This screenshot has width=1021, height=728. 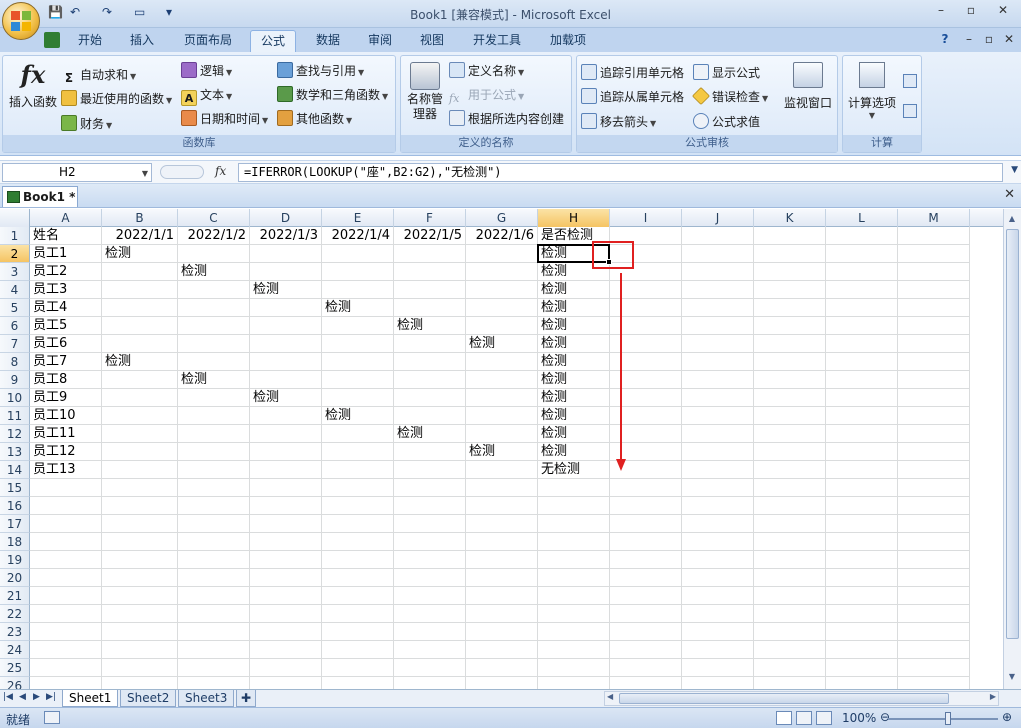 What do you see at coordinates (948, 718) in the screenshot?
I see `zoom-slider-knob` at bounding box center [948, 718].